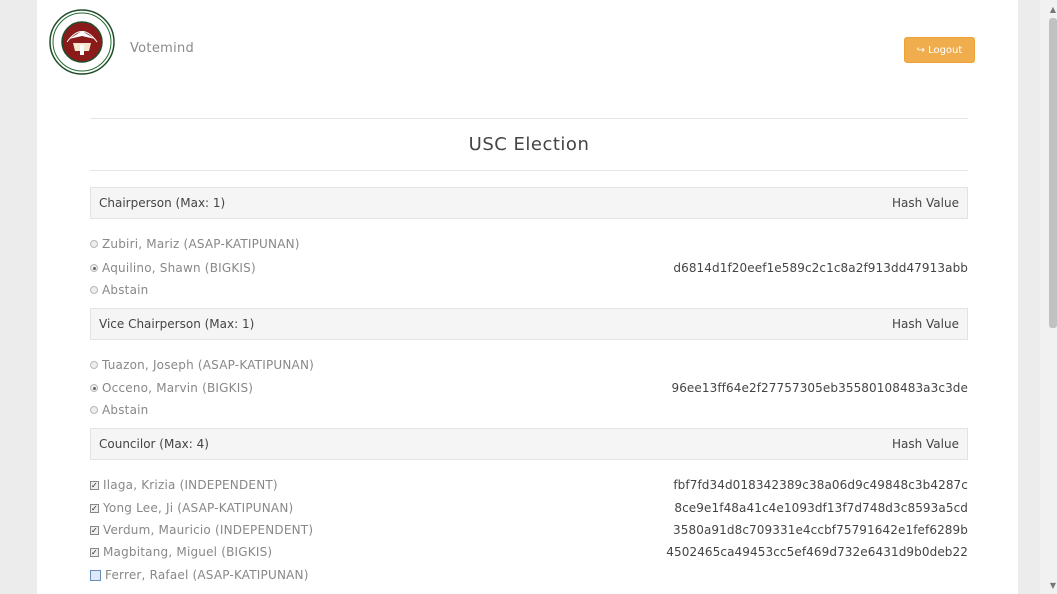 This screenshot has height=594, width=1057. I want to click on hash-value: d6814d1f20eef1e589c2c1c8a2f913dd47913abb, so click(820, 268).